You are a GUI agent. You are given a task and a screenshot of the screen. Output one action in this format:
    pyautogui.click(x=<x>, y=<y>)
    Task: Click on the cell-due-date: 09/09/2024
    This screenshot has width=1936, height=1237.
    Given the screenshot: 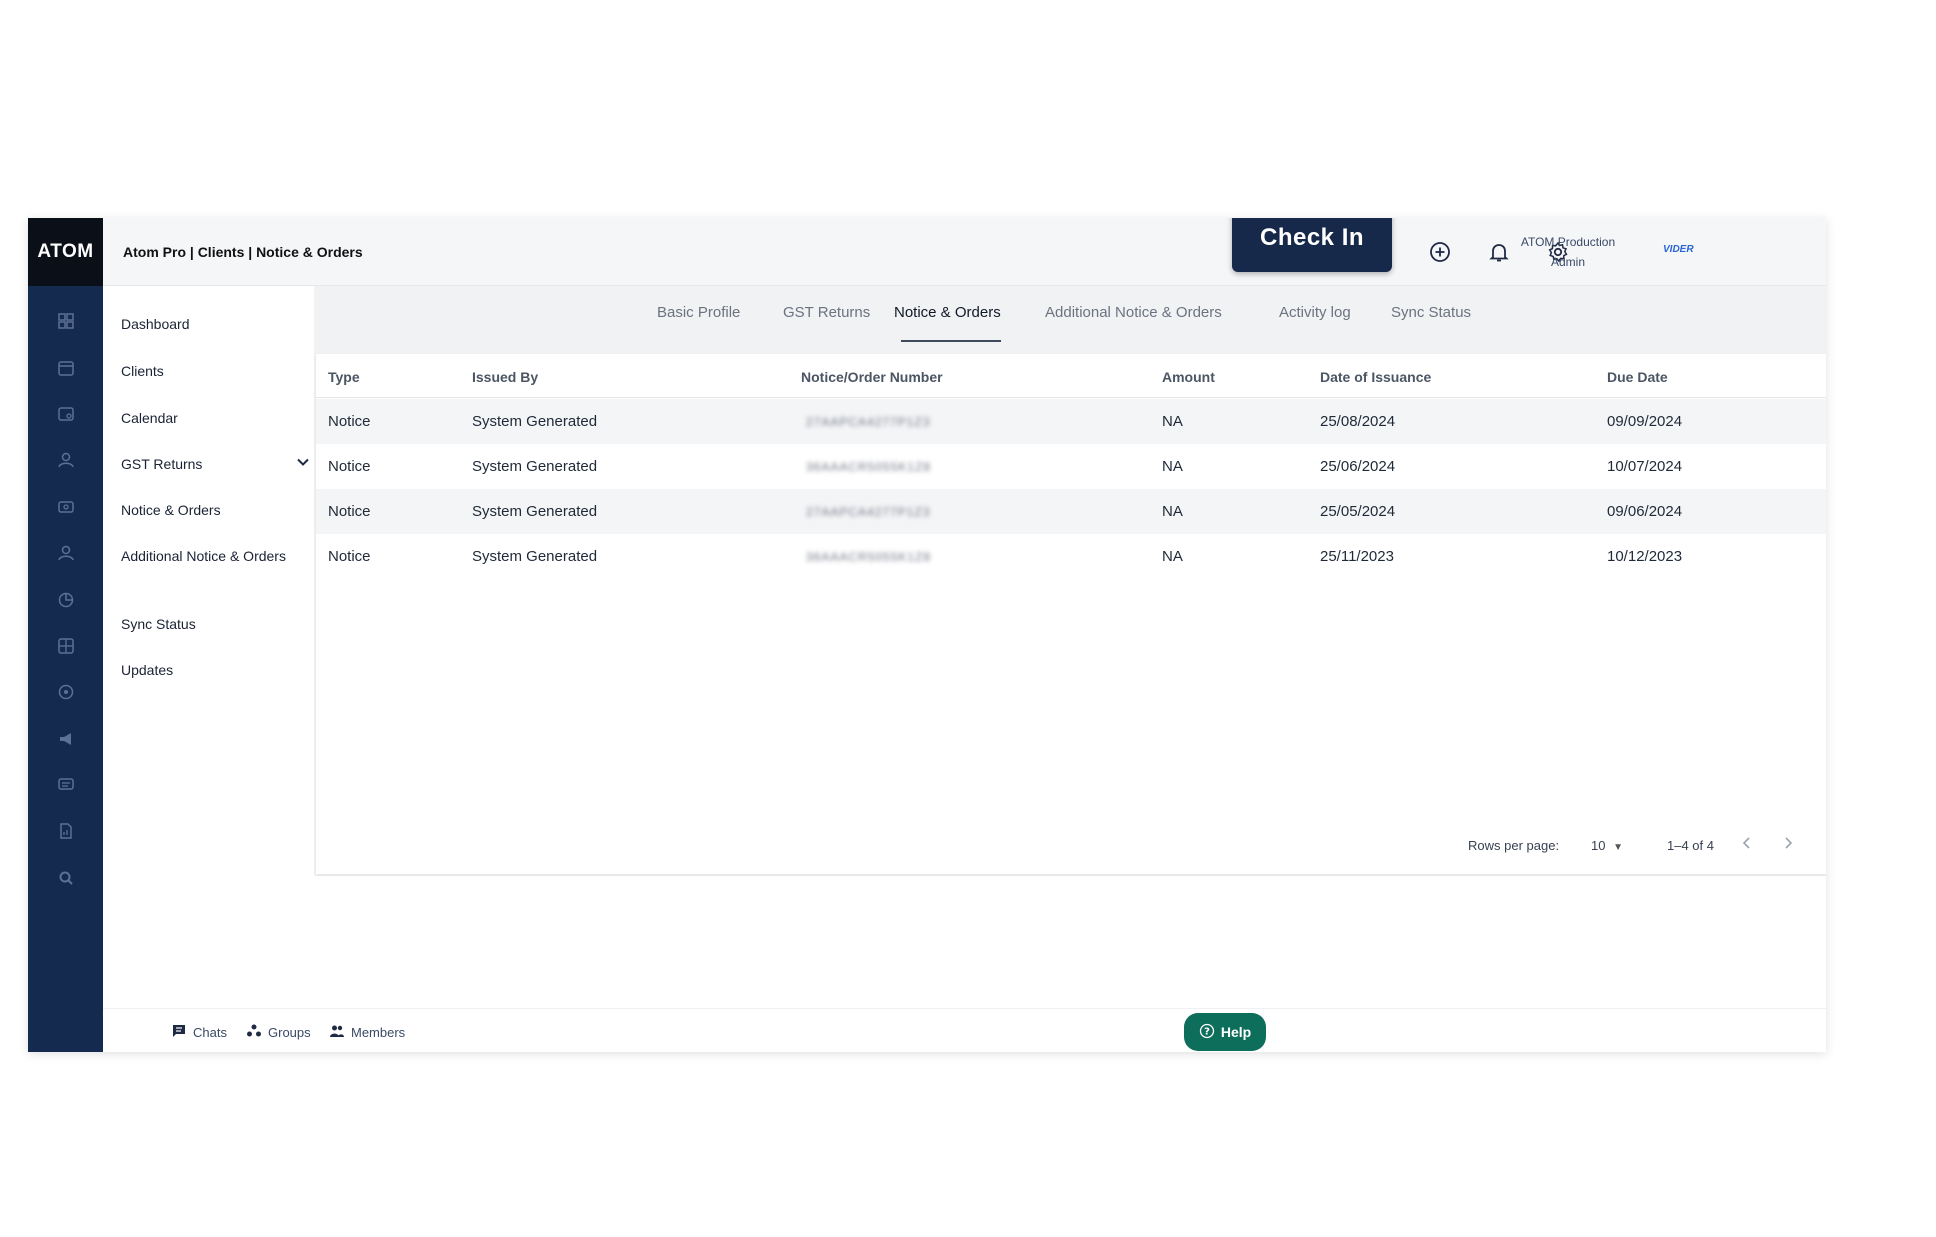 What is the action you would take?
    pyautogui.click(x=1645, y=421)
    